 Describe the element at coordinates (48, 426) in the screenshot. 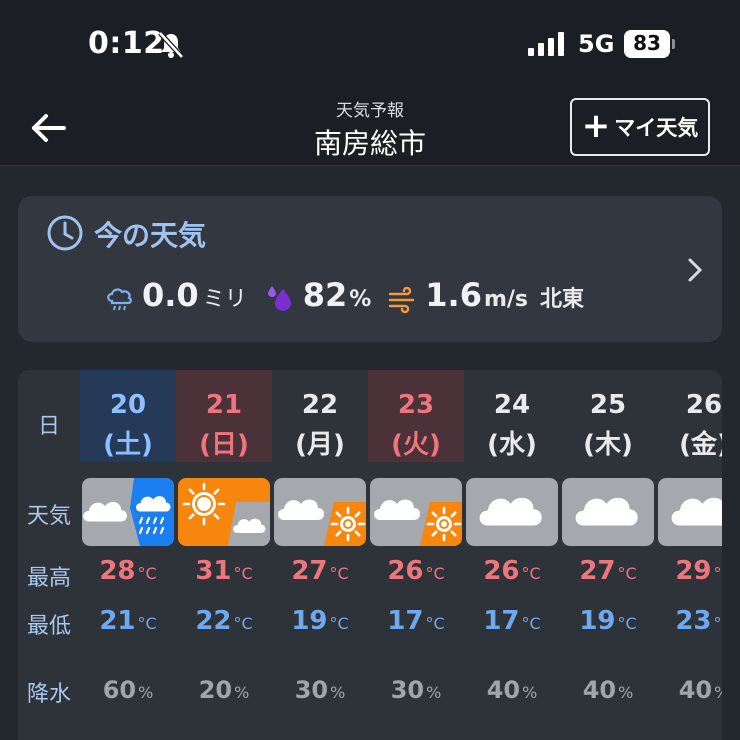

I see `row-label-day: 日` at that location.